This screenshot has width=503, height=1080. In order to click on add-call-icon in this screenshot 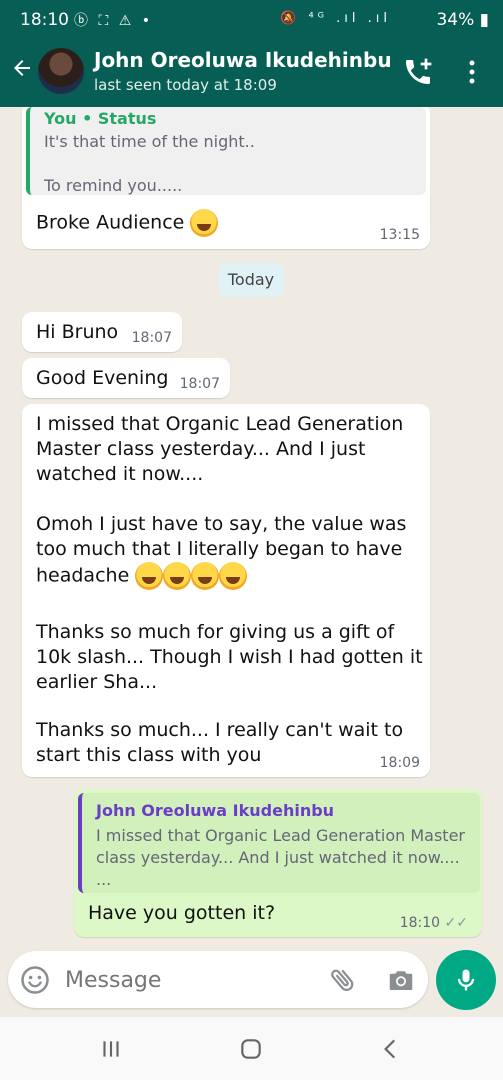, I will do `click(418, 72)`.